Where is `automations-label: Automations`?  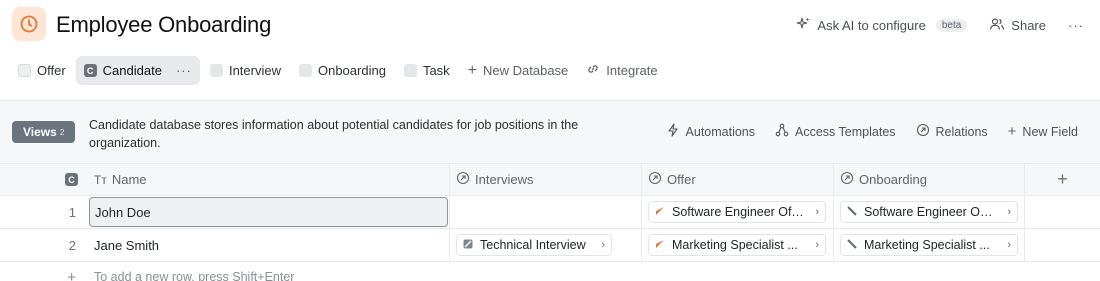
automations-label: Automations is located at coordinates (720, 131).